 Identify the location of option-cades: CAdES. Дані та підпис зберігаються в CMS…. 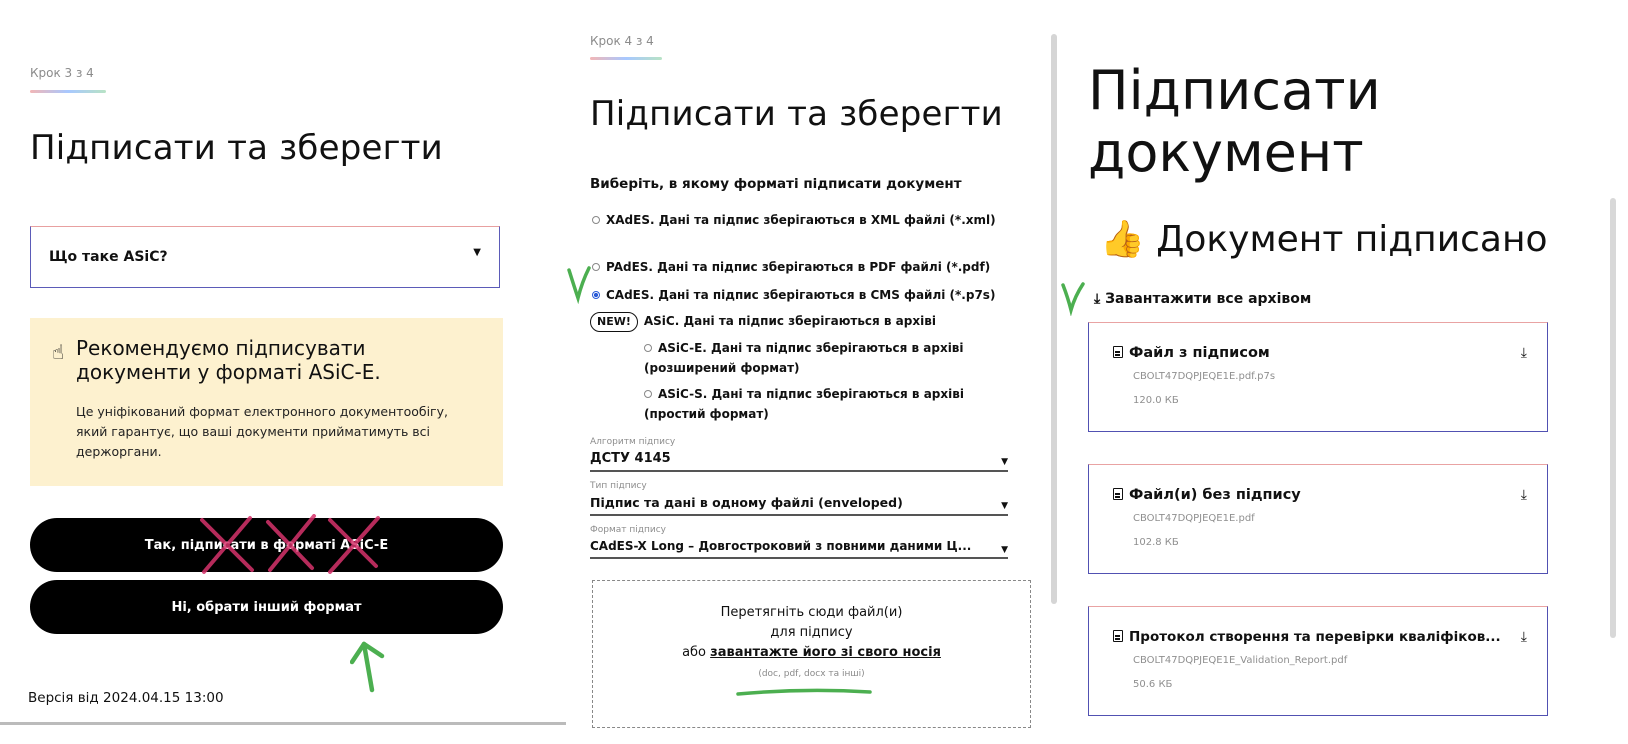
(817, 295).